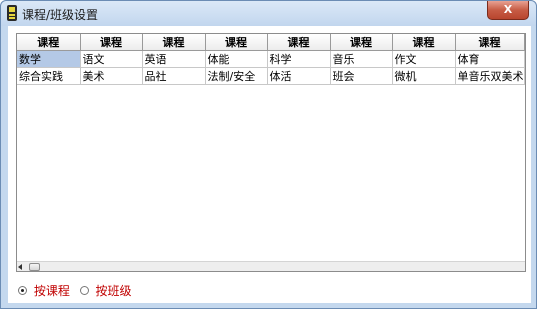 This screenshot has width=537, height=309. Describe the element at coordinates (111, 76) in the screenshot. I see `grid-cell: 美术` at that location.